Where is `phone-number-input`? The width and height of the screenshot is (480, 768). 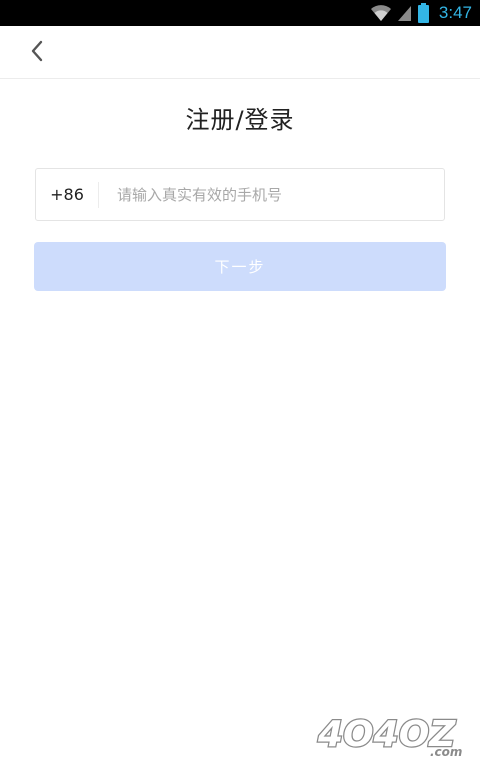
phone-number-input is located at coordinates (271, 194).